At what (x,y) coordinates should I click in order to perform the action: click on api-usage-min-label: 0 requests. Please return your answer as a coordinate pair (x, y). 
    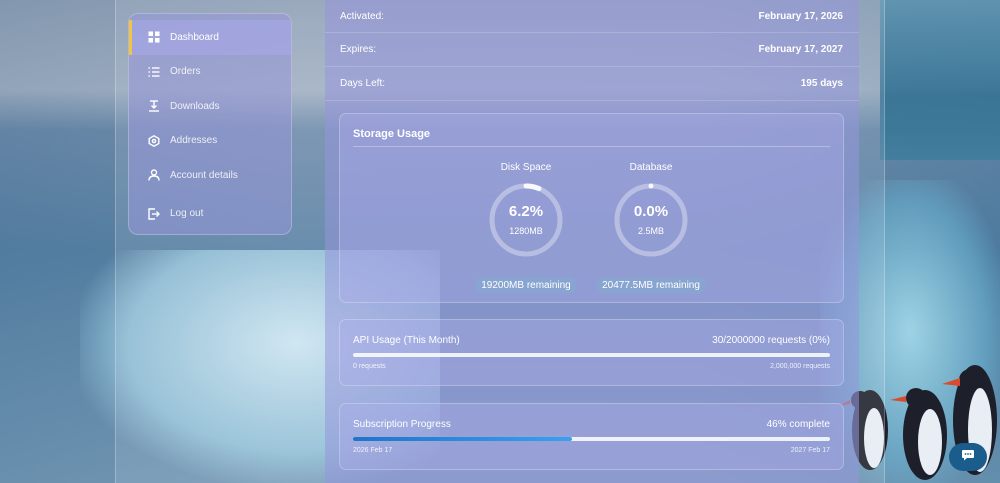
    Looking at the image, I should click on (369, 366).